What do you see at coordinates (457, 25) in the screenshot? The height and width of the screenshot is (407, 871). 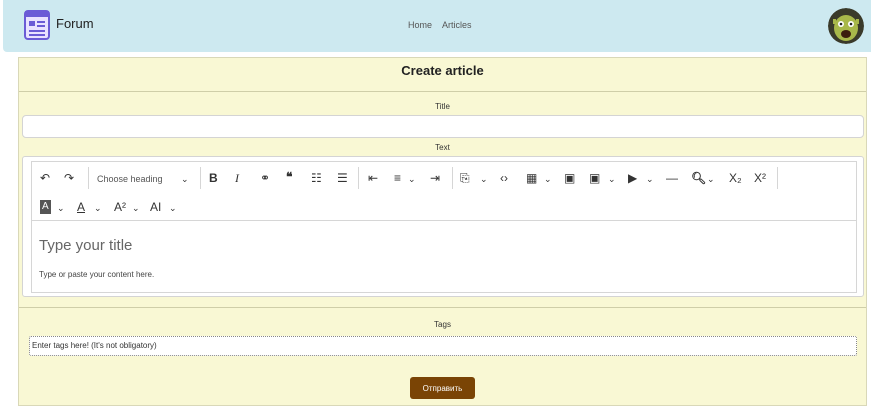 I see `nav-link-articles: Articles` at bounding box center [457, 25].